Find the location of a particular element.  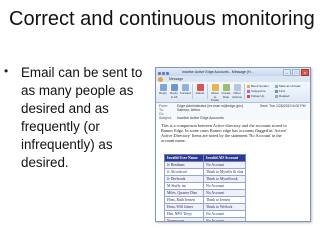

user-name-cell: Jr Bentham is located at coordinates (184, 165).